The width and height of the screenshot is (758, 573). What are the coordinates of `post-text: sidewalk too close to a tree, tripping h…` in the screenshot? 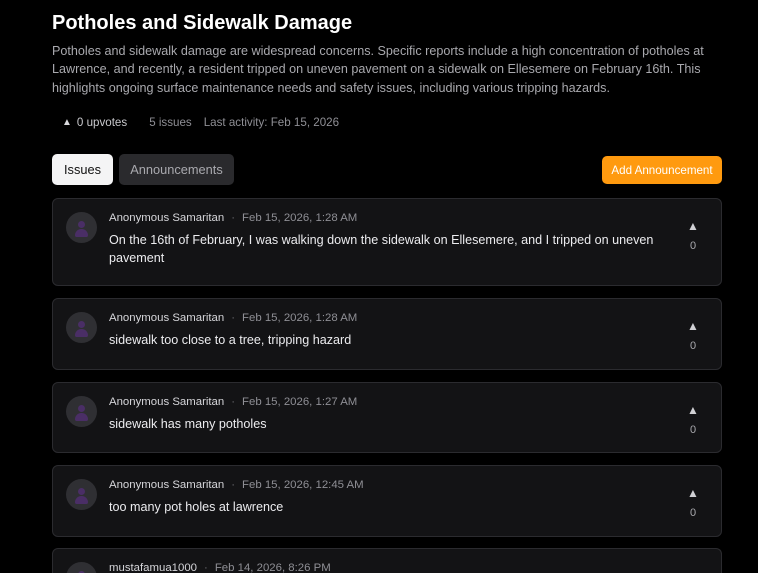 It's located at (230, 340).